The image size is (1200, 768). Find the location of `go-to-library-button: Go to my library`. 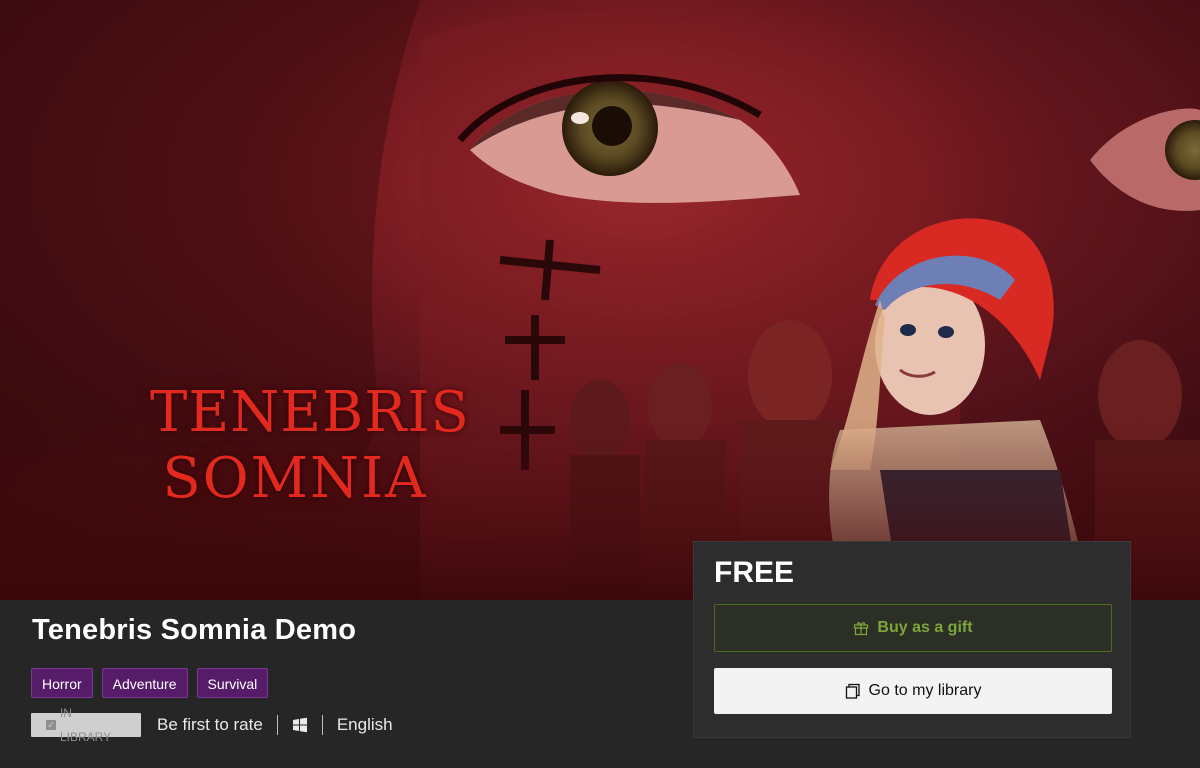

go-to-library-button: Go to my library is located at coordinates (913, 691).